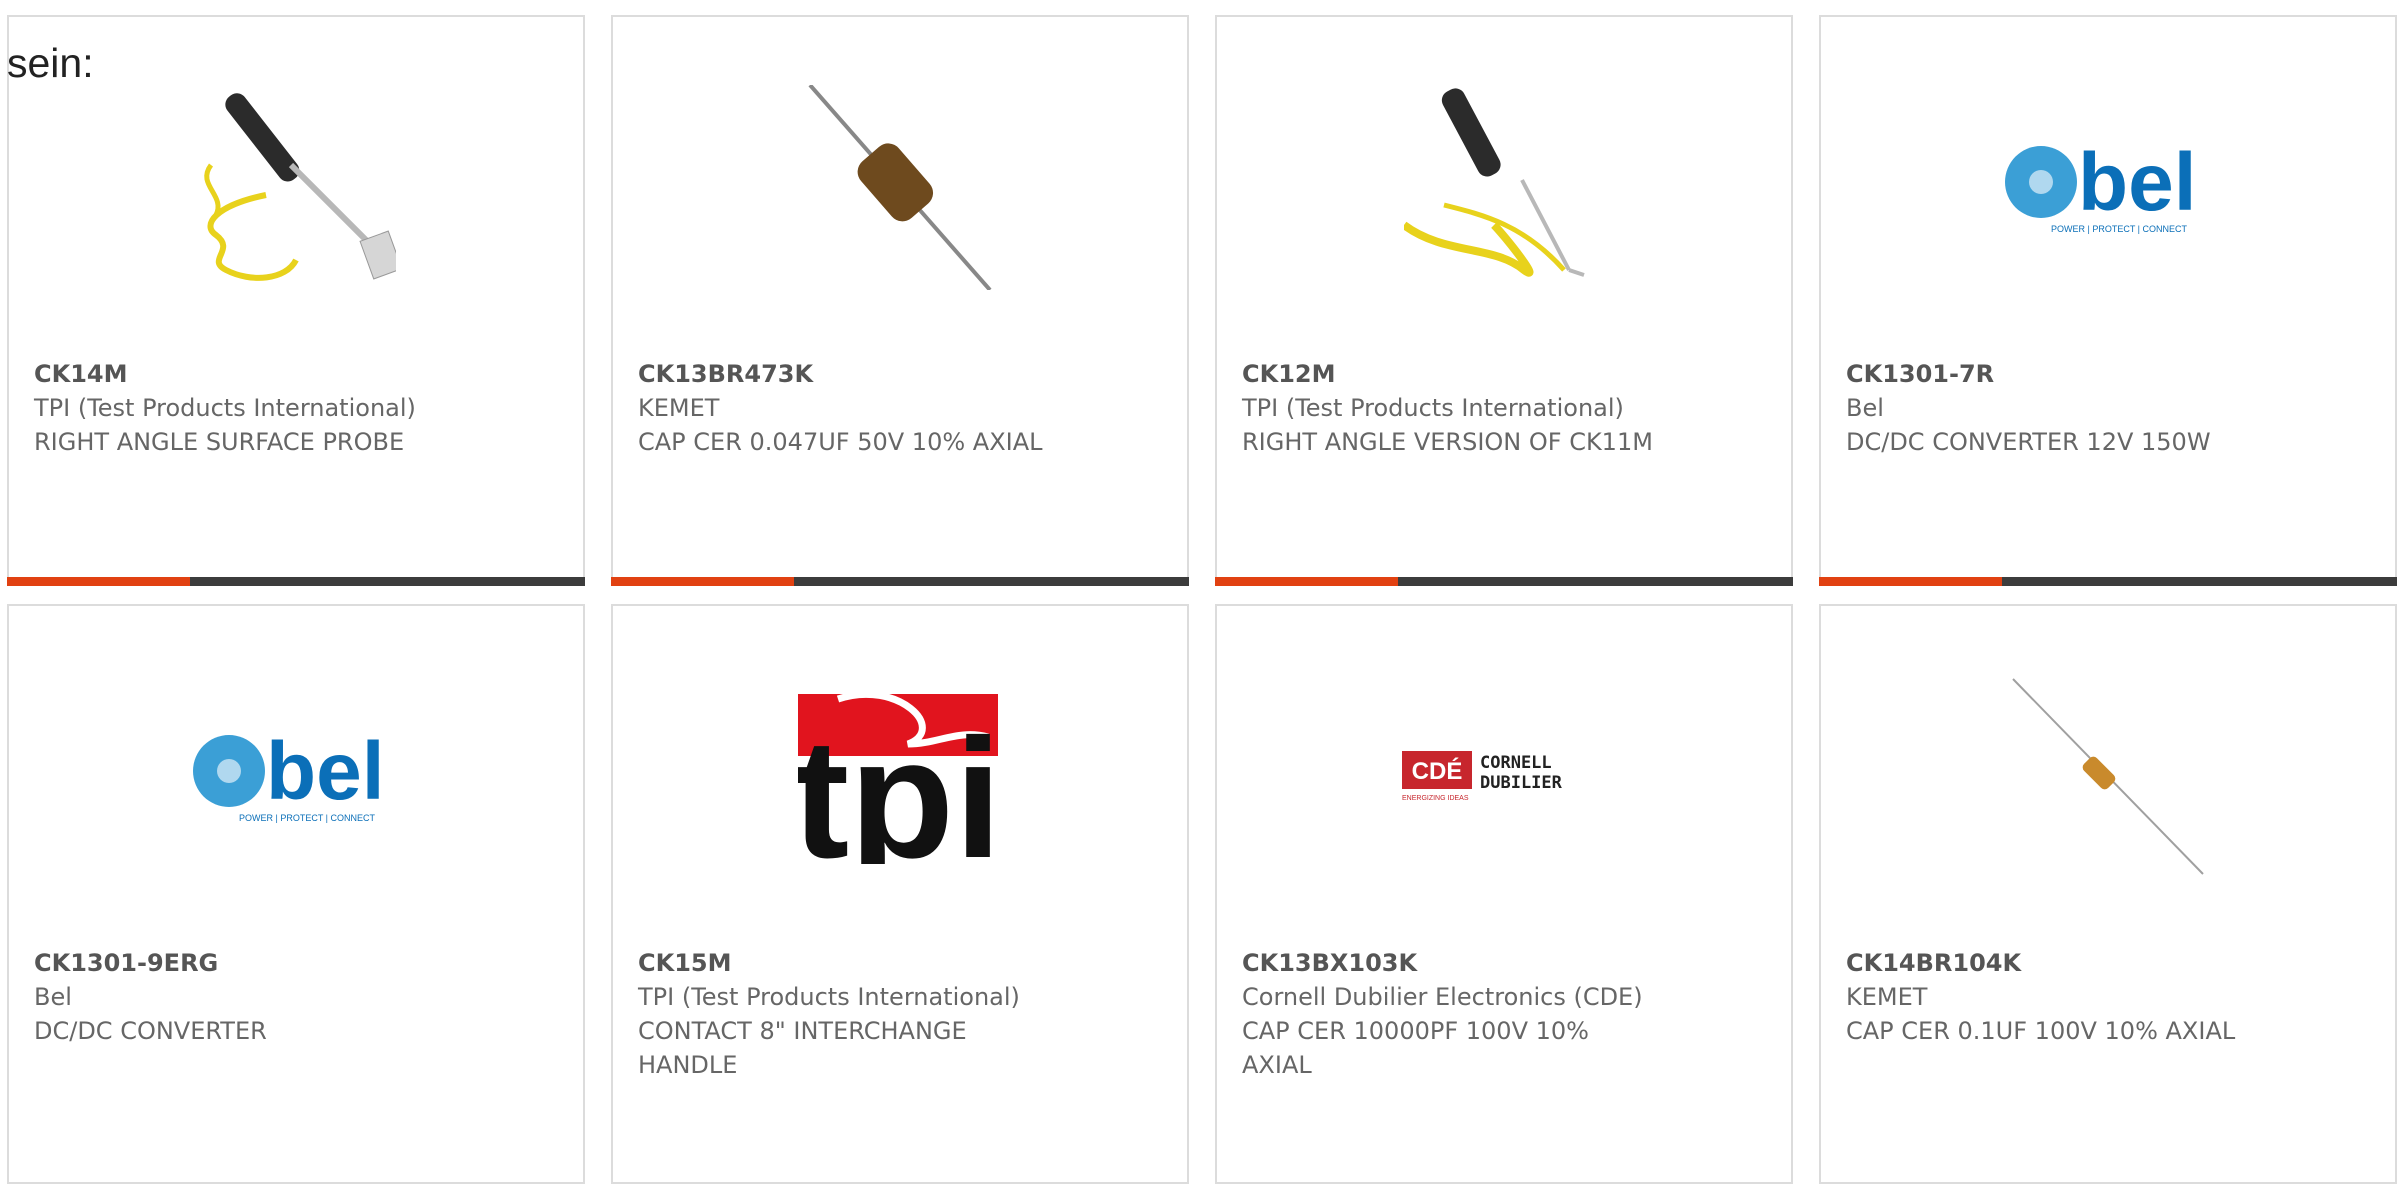 This screenshot has width=2400, height=1184. I want to click on thin-axial-capacitor-image, so click(2108, 776).